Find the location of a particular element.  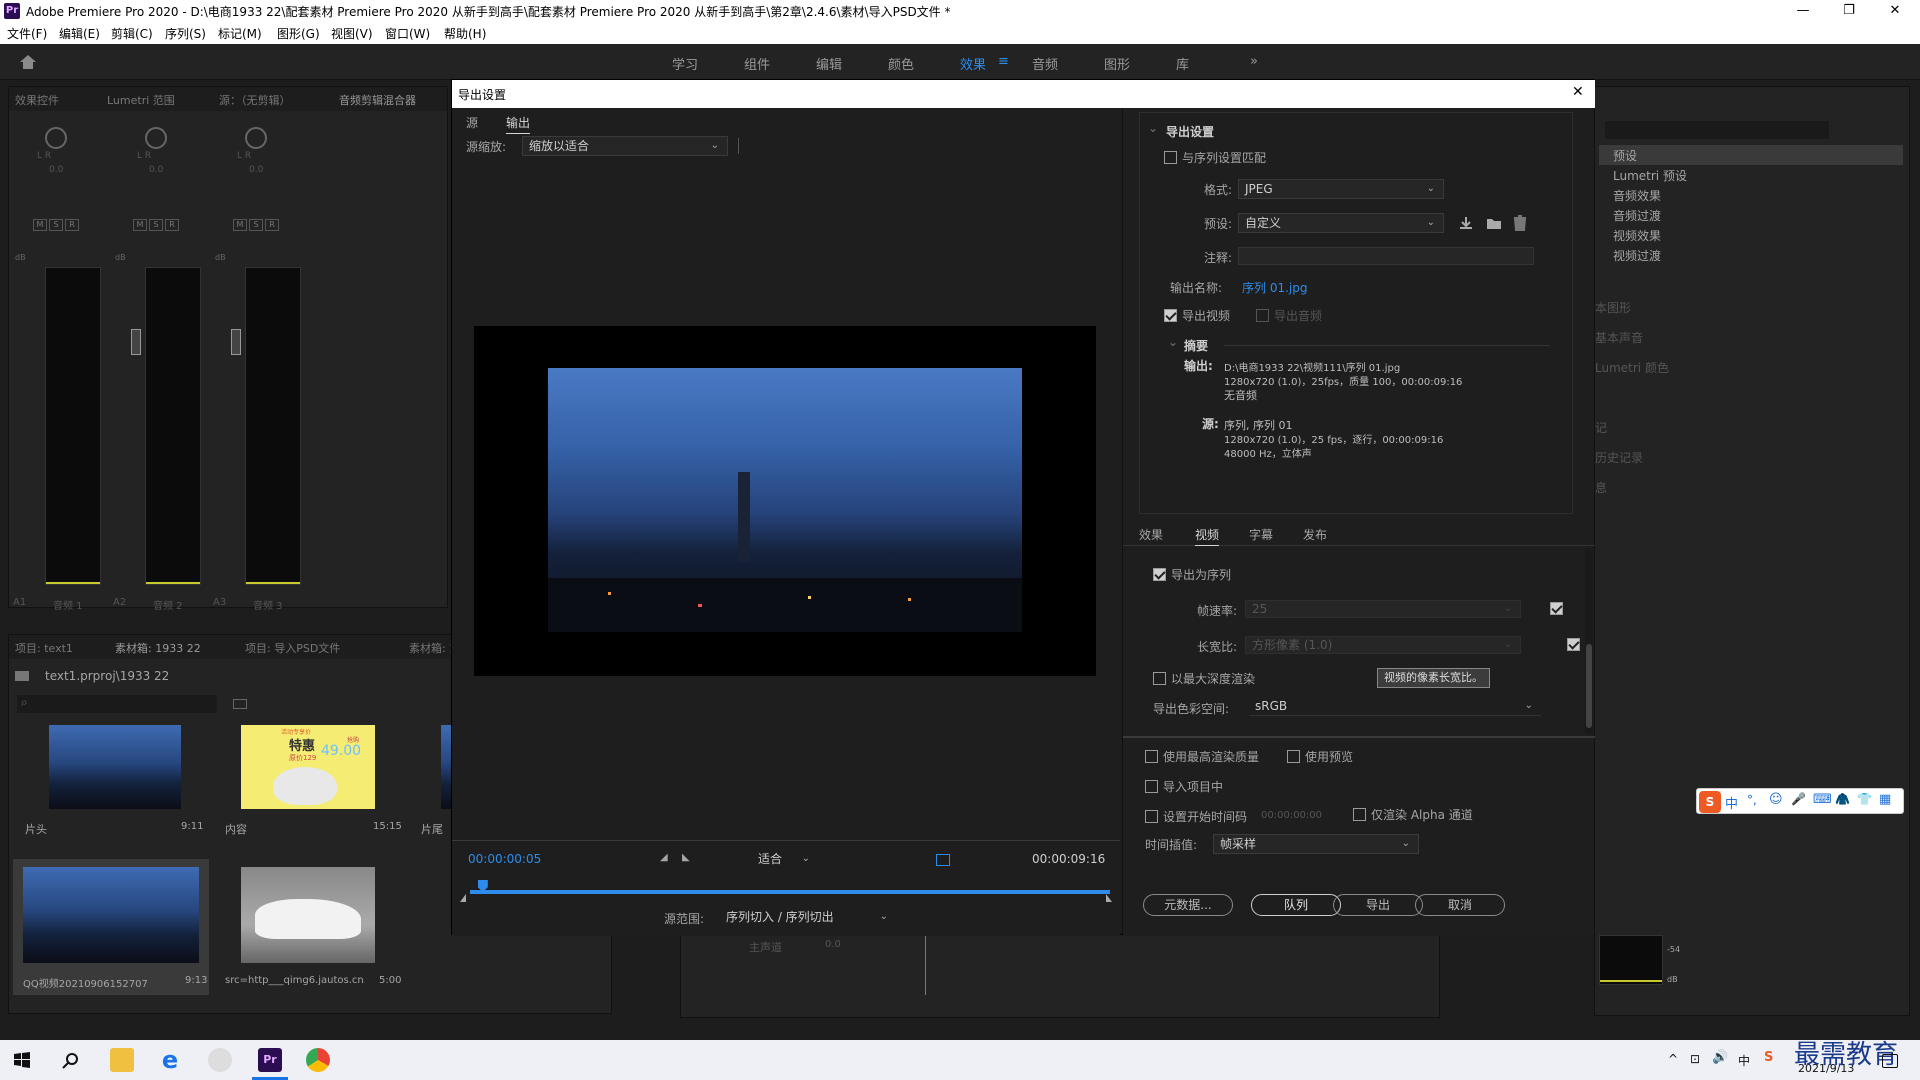

max-render-quality-checkbox is located at coordinates (1151, 756).